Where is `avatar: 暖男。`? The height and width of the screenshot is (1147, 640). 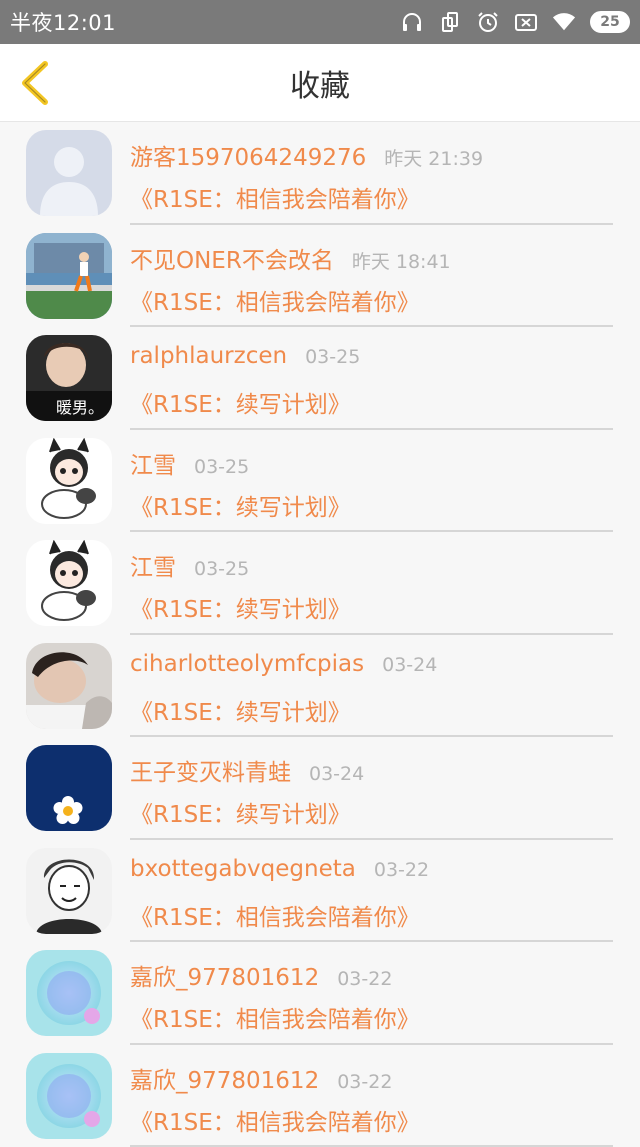 avatar: 暖男。 is located at coordinates (69, 378).